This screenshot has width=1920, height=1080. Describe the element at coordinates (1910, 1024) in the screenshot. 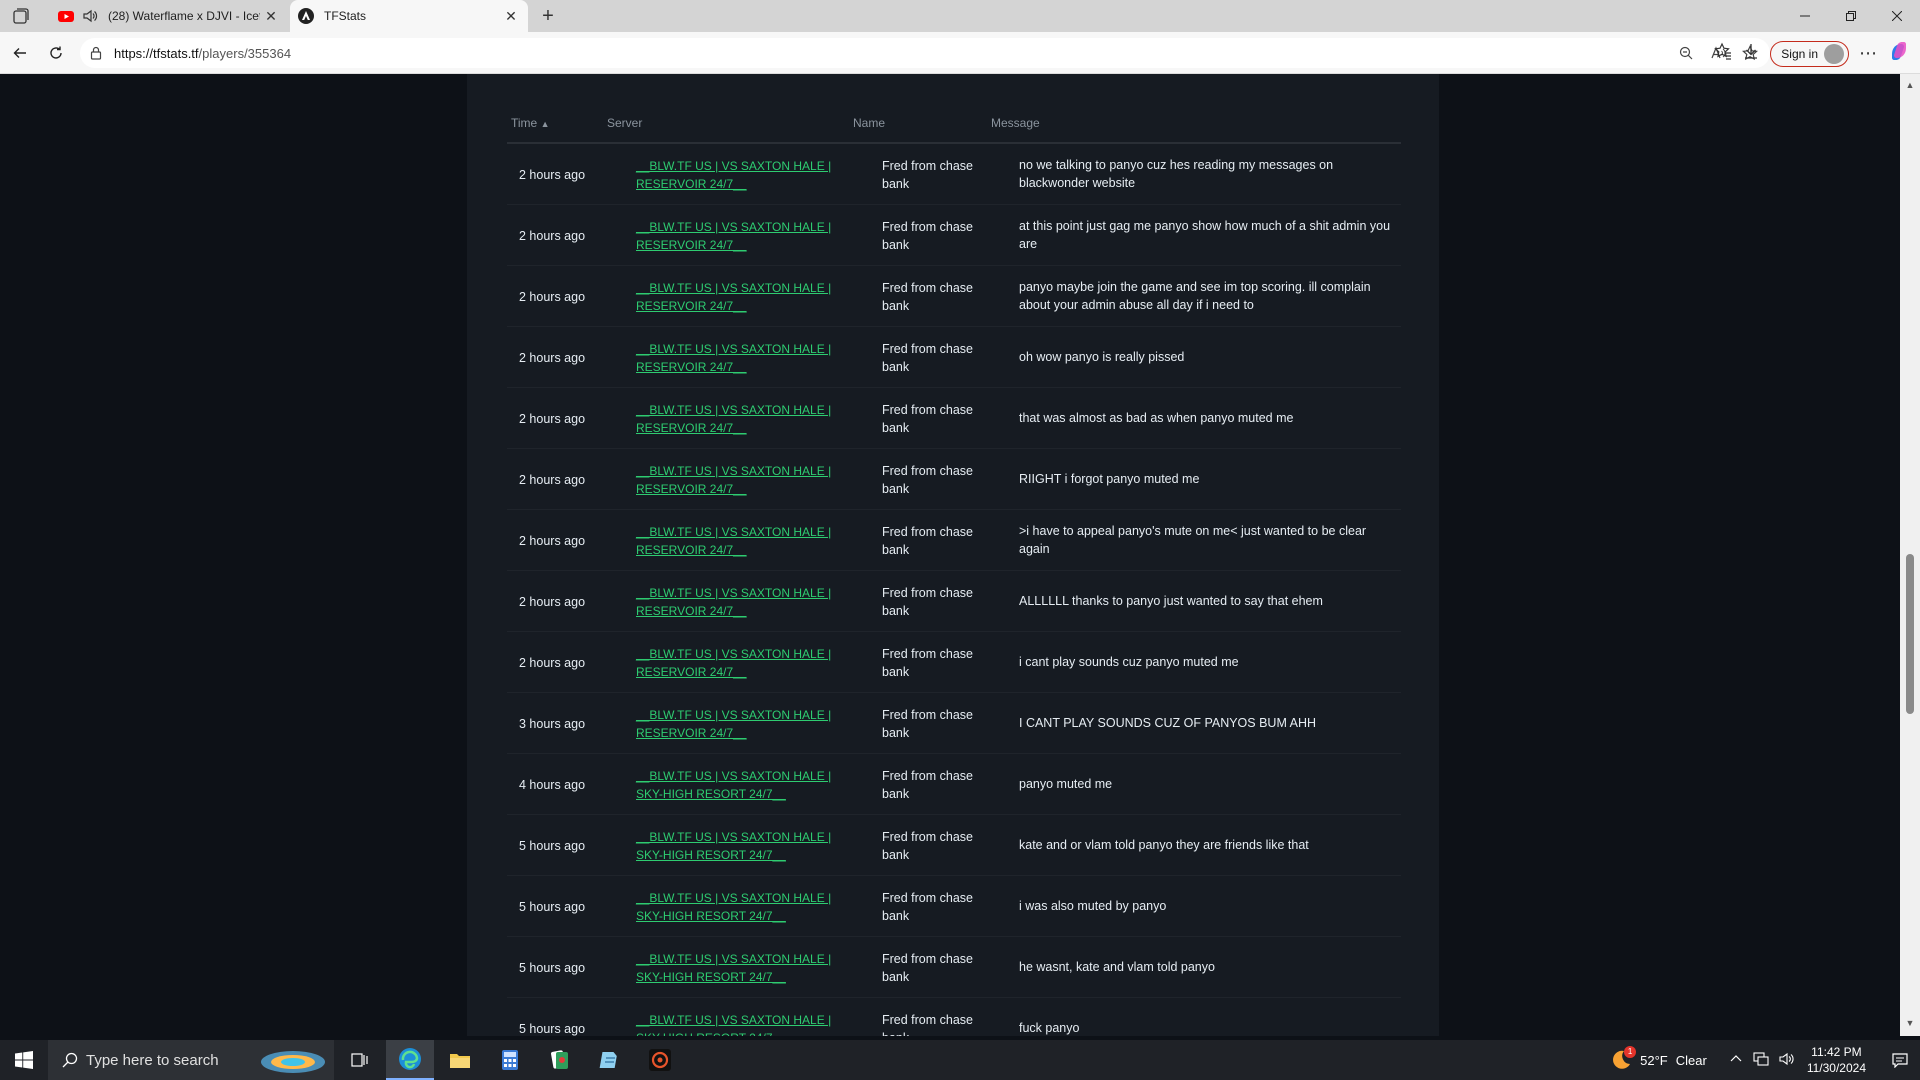

I see `scroll-down-icon: ▼` at that location.